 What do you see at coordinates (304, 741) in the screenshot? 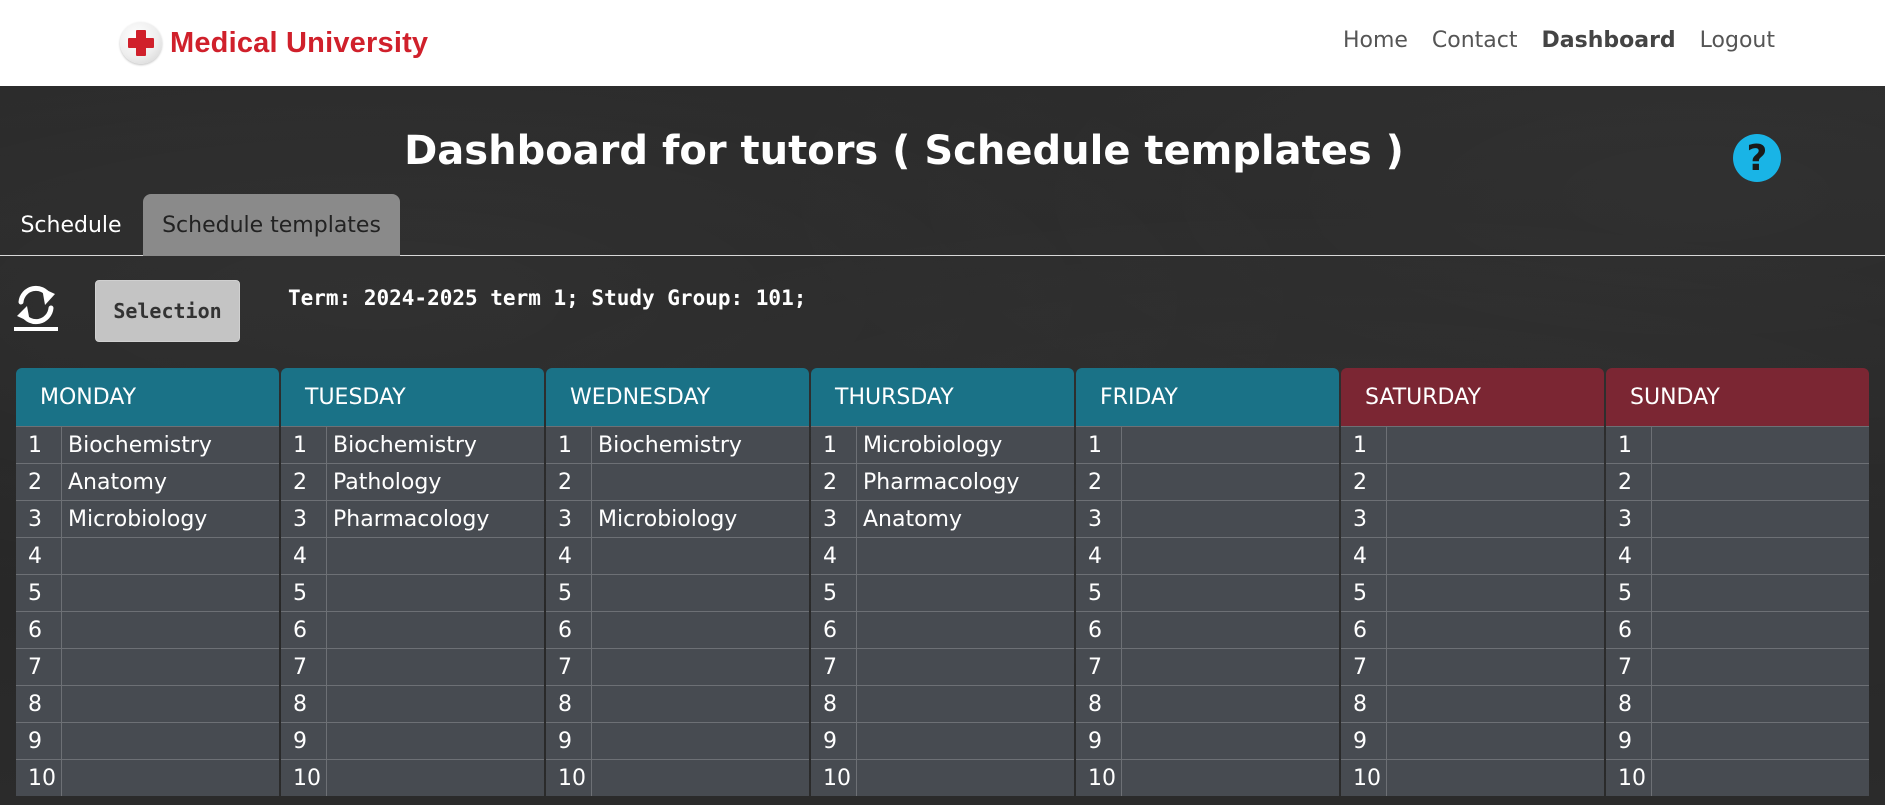
I see `lesson-number: 9` at bounding box center [304, 741].